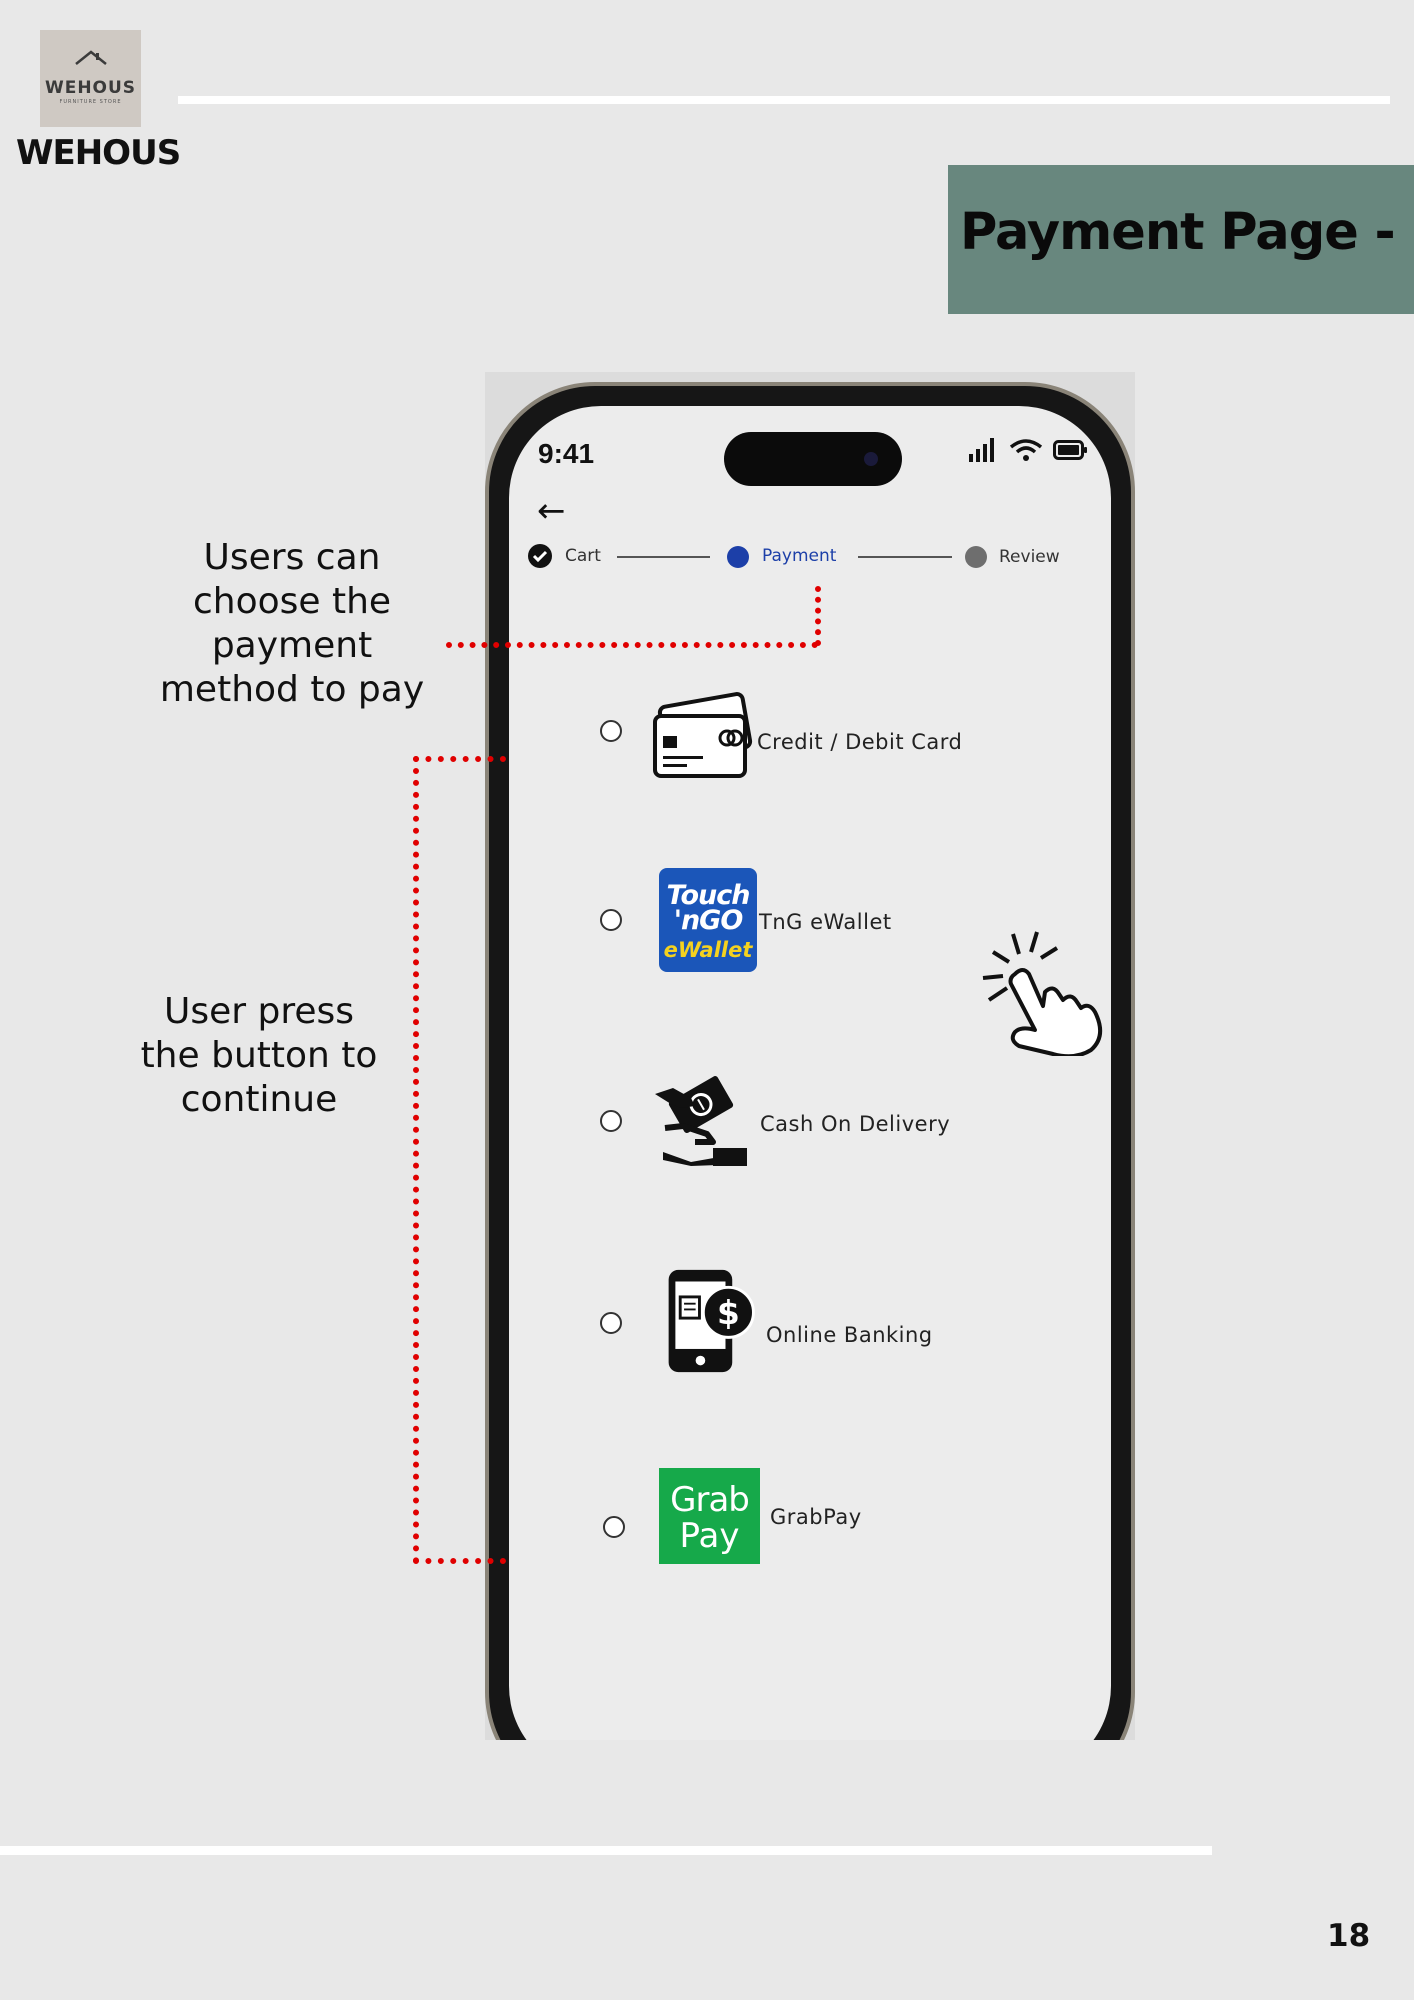 The image size is (1414, 2000). I want to click on payment-option-grabpay: Grab Pay GrabPay, so click(810, 1528).